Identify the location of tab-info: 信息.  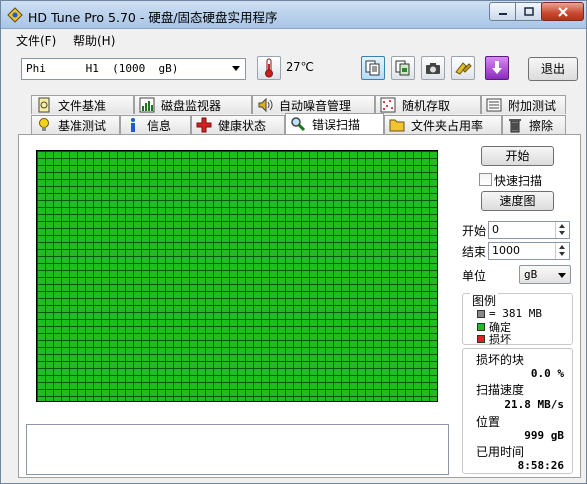
(155, 124).